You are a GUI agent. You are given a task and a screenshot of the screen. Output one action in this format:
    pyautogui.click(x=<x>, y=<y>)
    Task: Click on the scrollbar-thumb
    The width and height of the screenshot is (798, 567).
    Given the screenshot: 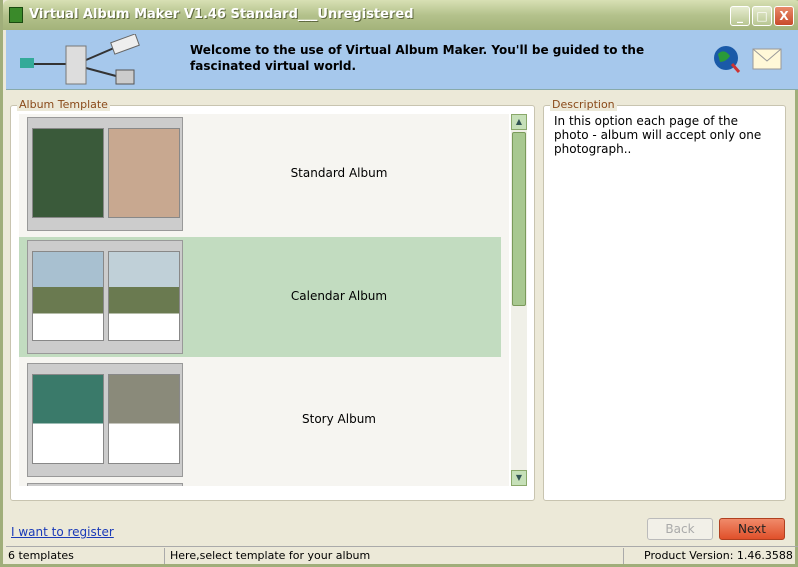 What is the action you would take?
    pyautogui.click(x=519, y=219)
    